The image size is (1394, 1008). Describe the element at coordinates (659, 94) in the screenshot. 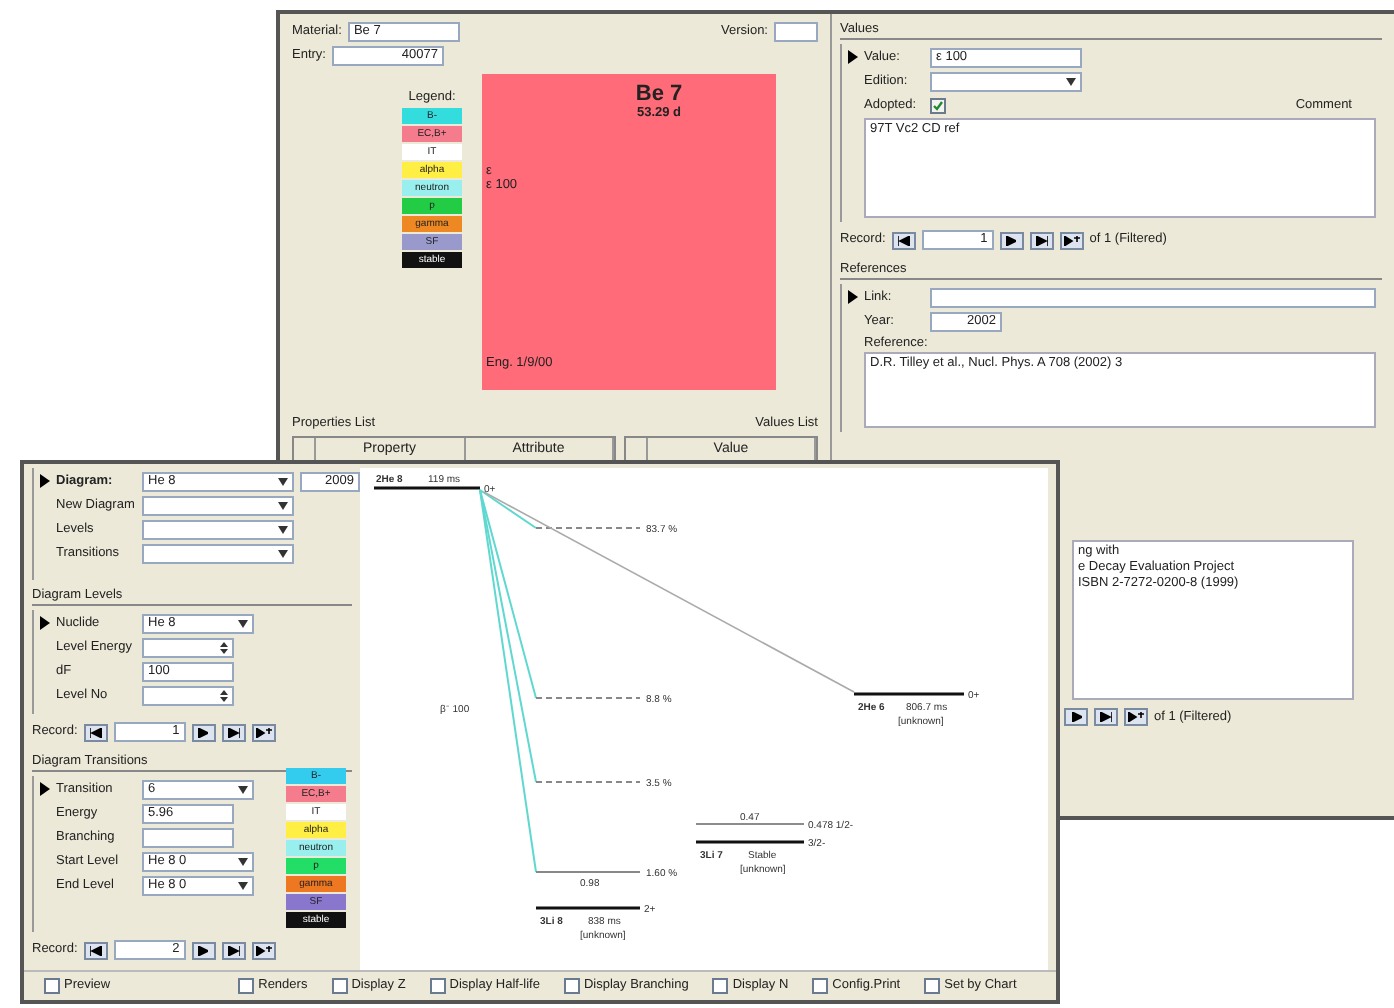

I see `nuclide-name: Be 7` at that location.